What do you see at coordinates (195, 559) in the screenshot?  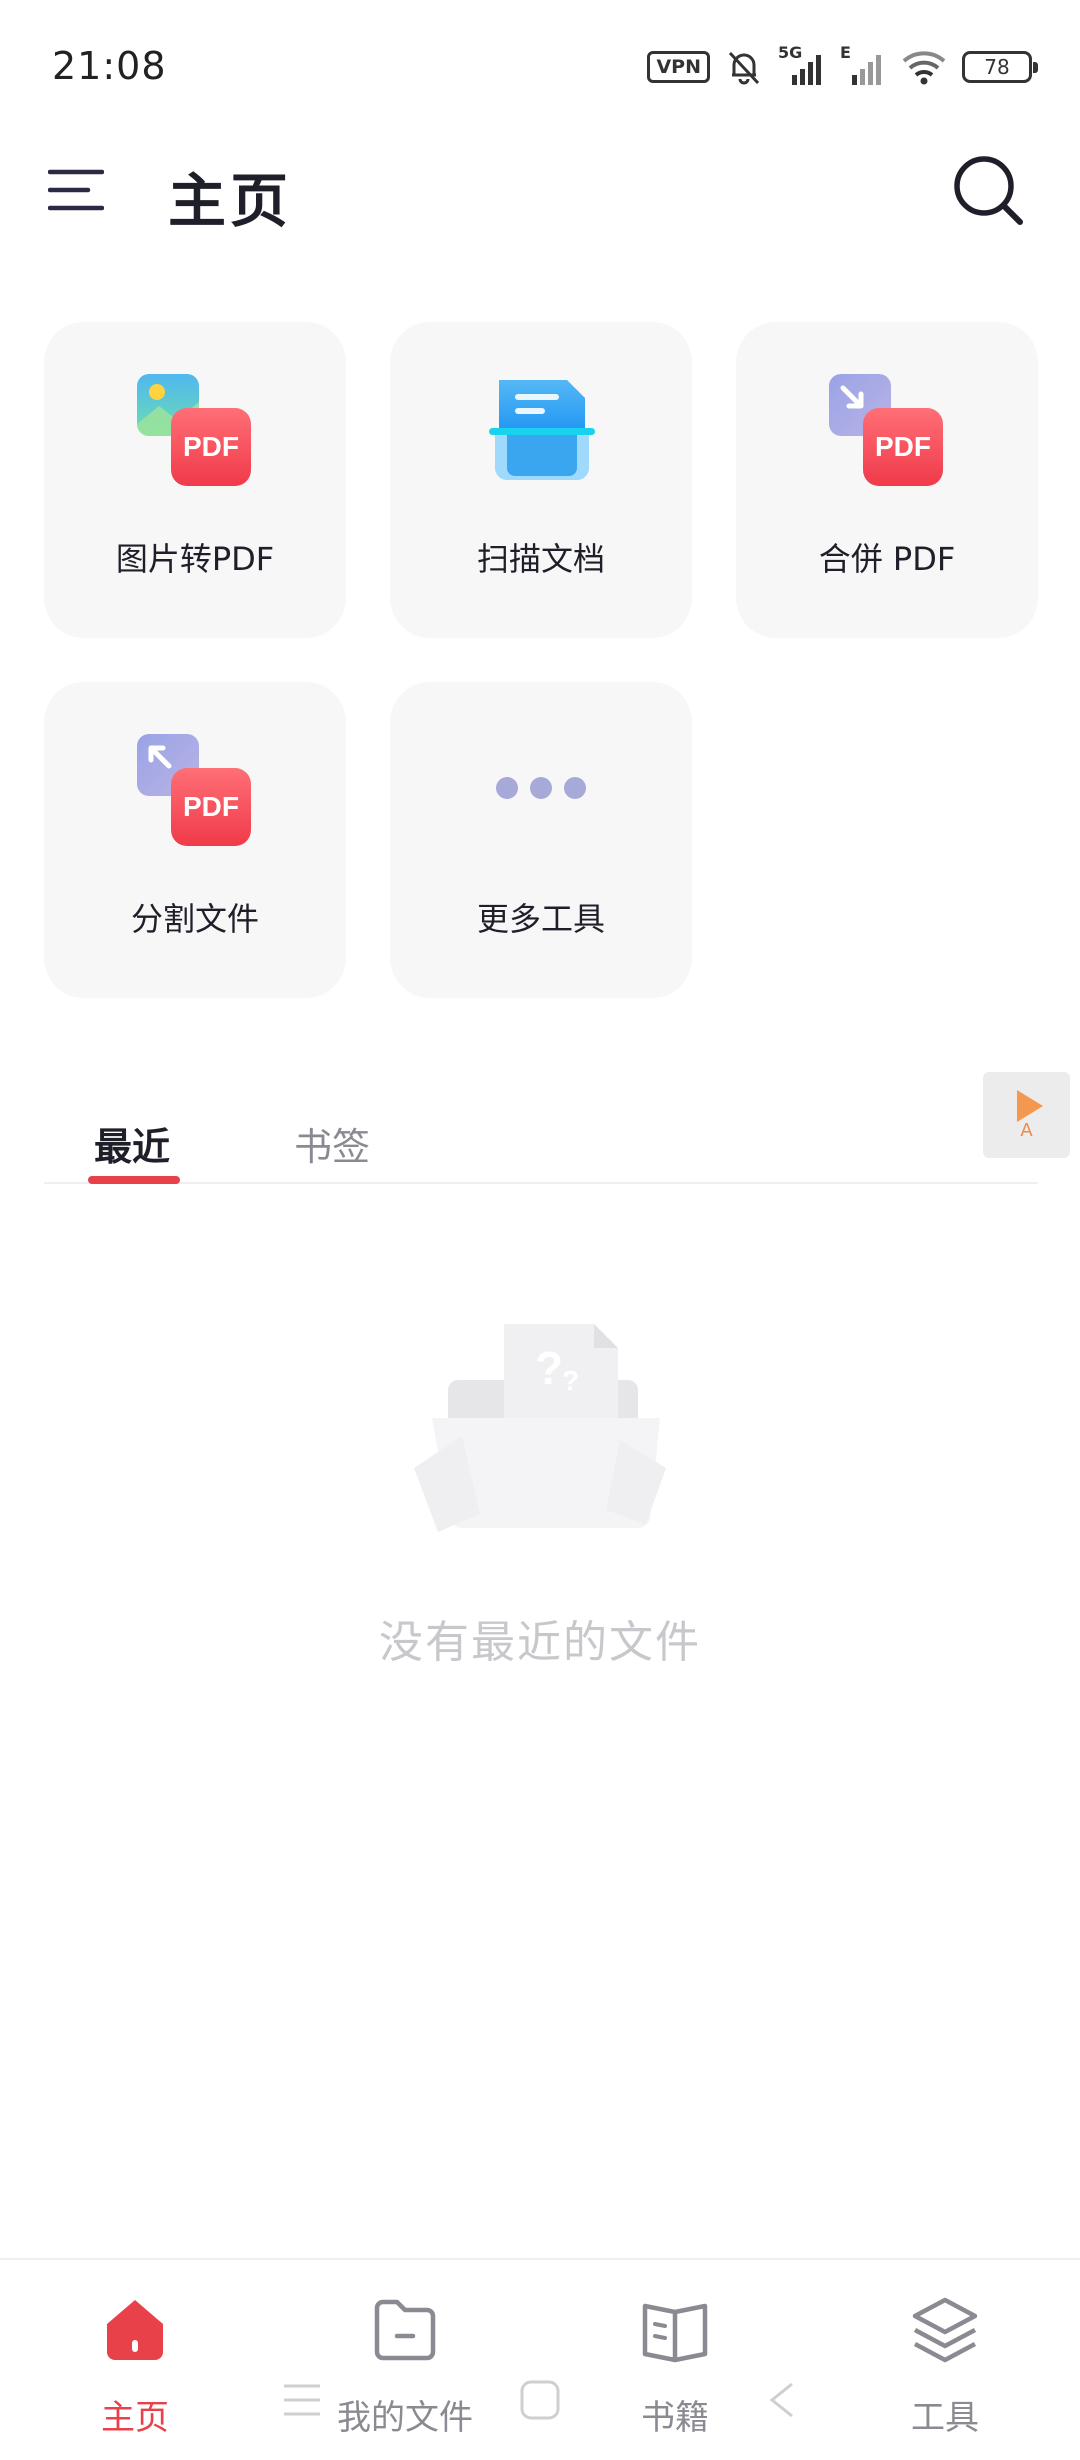 I see `tool-label: 图片转PDF` at bounding box center [195, 559].